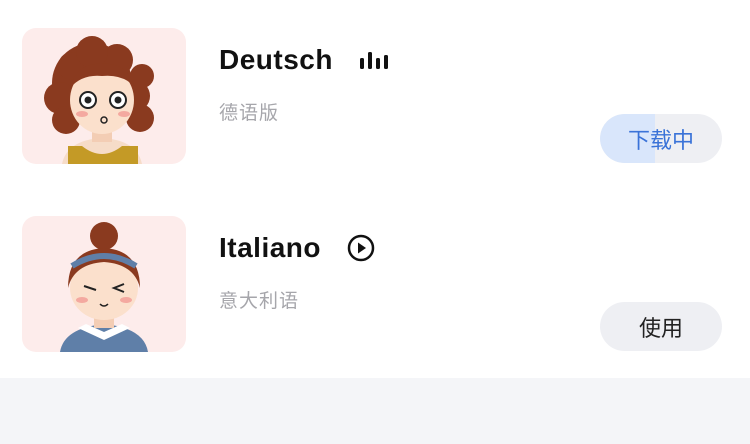 The height and width of the screenshot is (444, 750). Describe the element at coordinates (249, 113) in the screenshot. I see `language-subtitle: 德语版` at that location.